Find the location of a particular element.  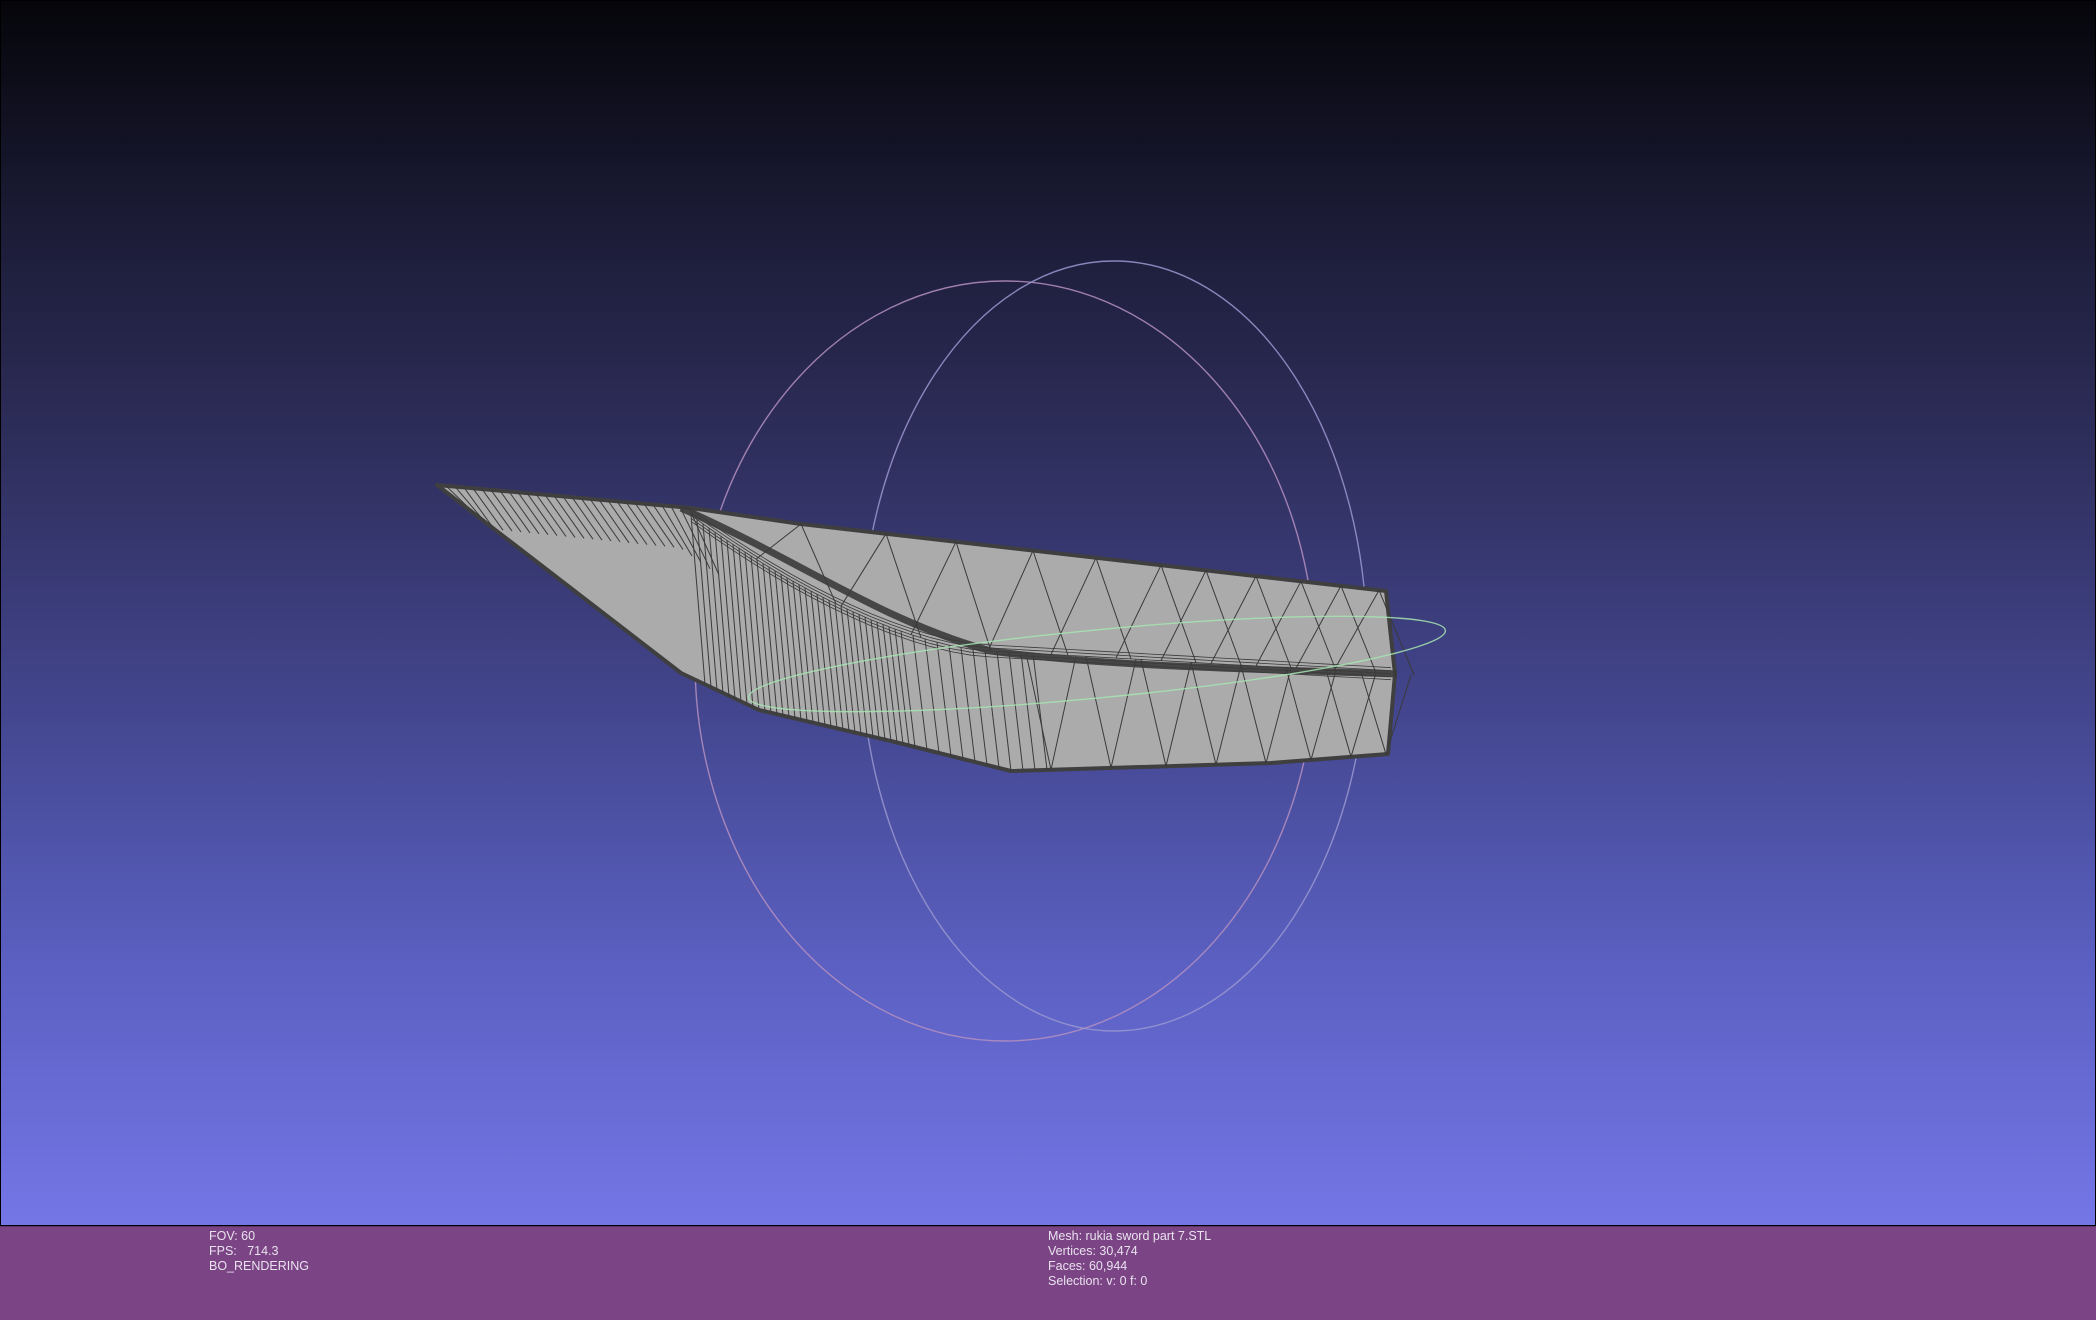

mesh-name-label: Mesh: rukia sword part 7.STL is located at coordinates (1130, 1236).